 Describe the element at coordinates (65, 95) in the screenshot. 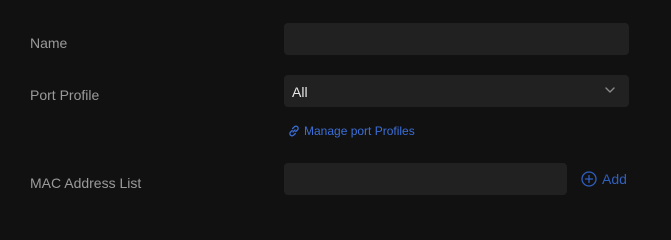

I see `port-profile-label: Port Profile` at that location.